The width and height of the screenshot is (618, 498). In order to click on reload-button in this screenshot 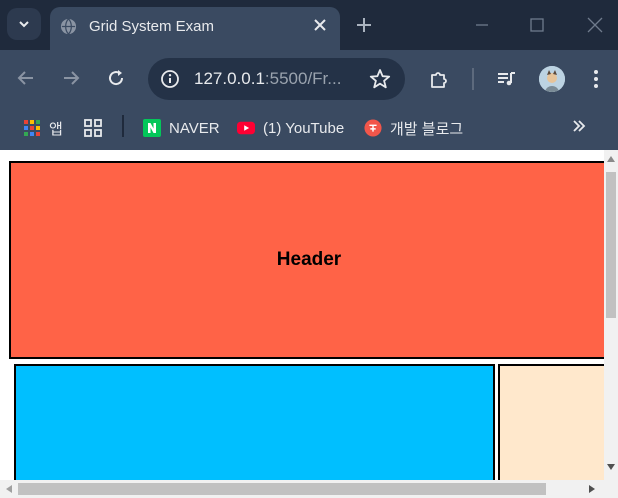, I will do `click(116, 78)`.